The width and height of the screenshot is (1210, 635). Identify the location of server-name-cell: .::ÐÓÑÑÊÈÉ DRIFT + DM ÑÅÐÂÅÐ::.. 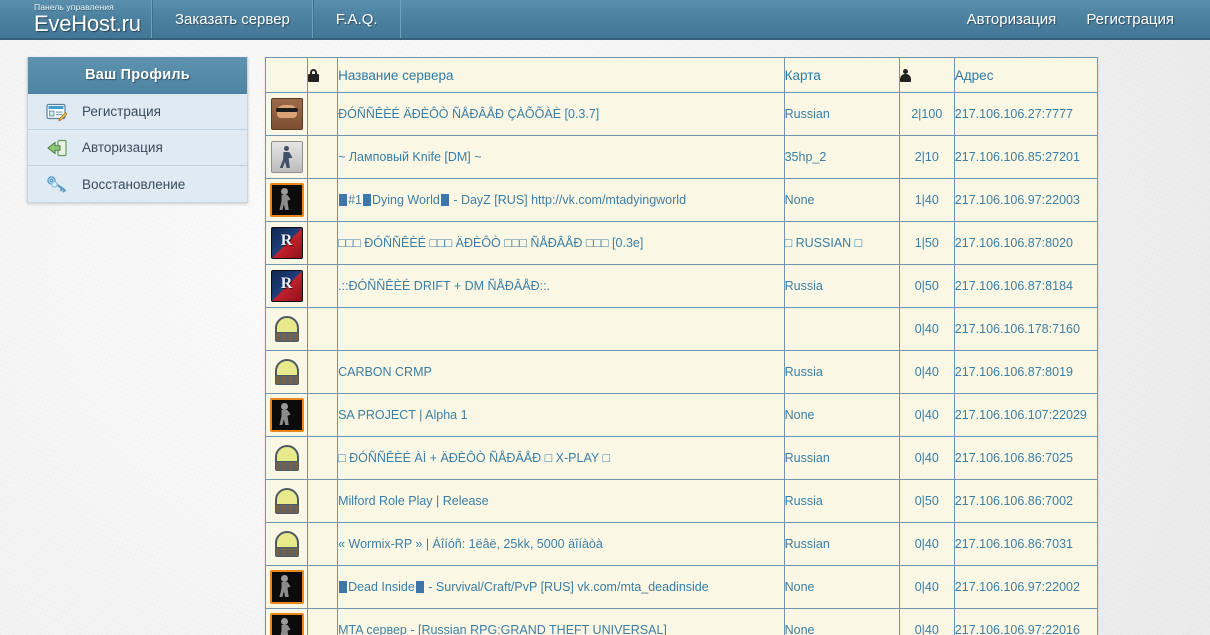
(561, 286).